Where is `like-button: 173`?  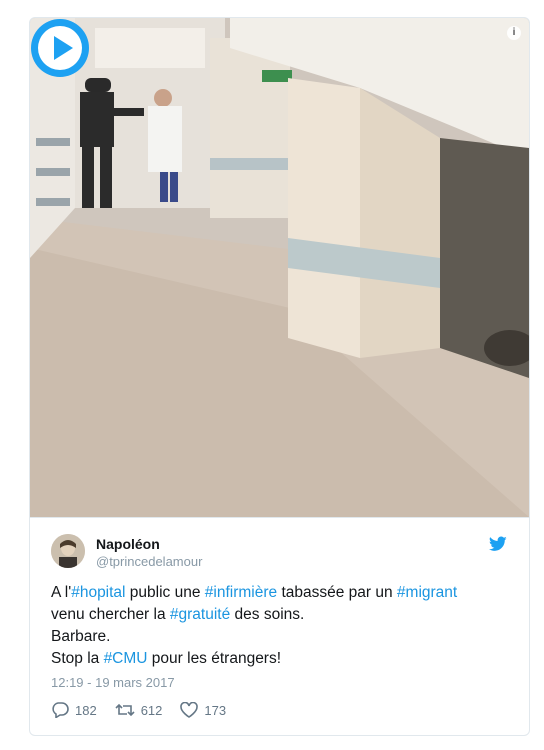
like-button: 173 is located at coordinates (203, 710).